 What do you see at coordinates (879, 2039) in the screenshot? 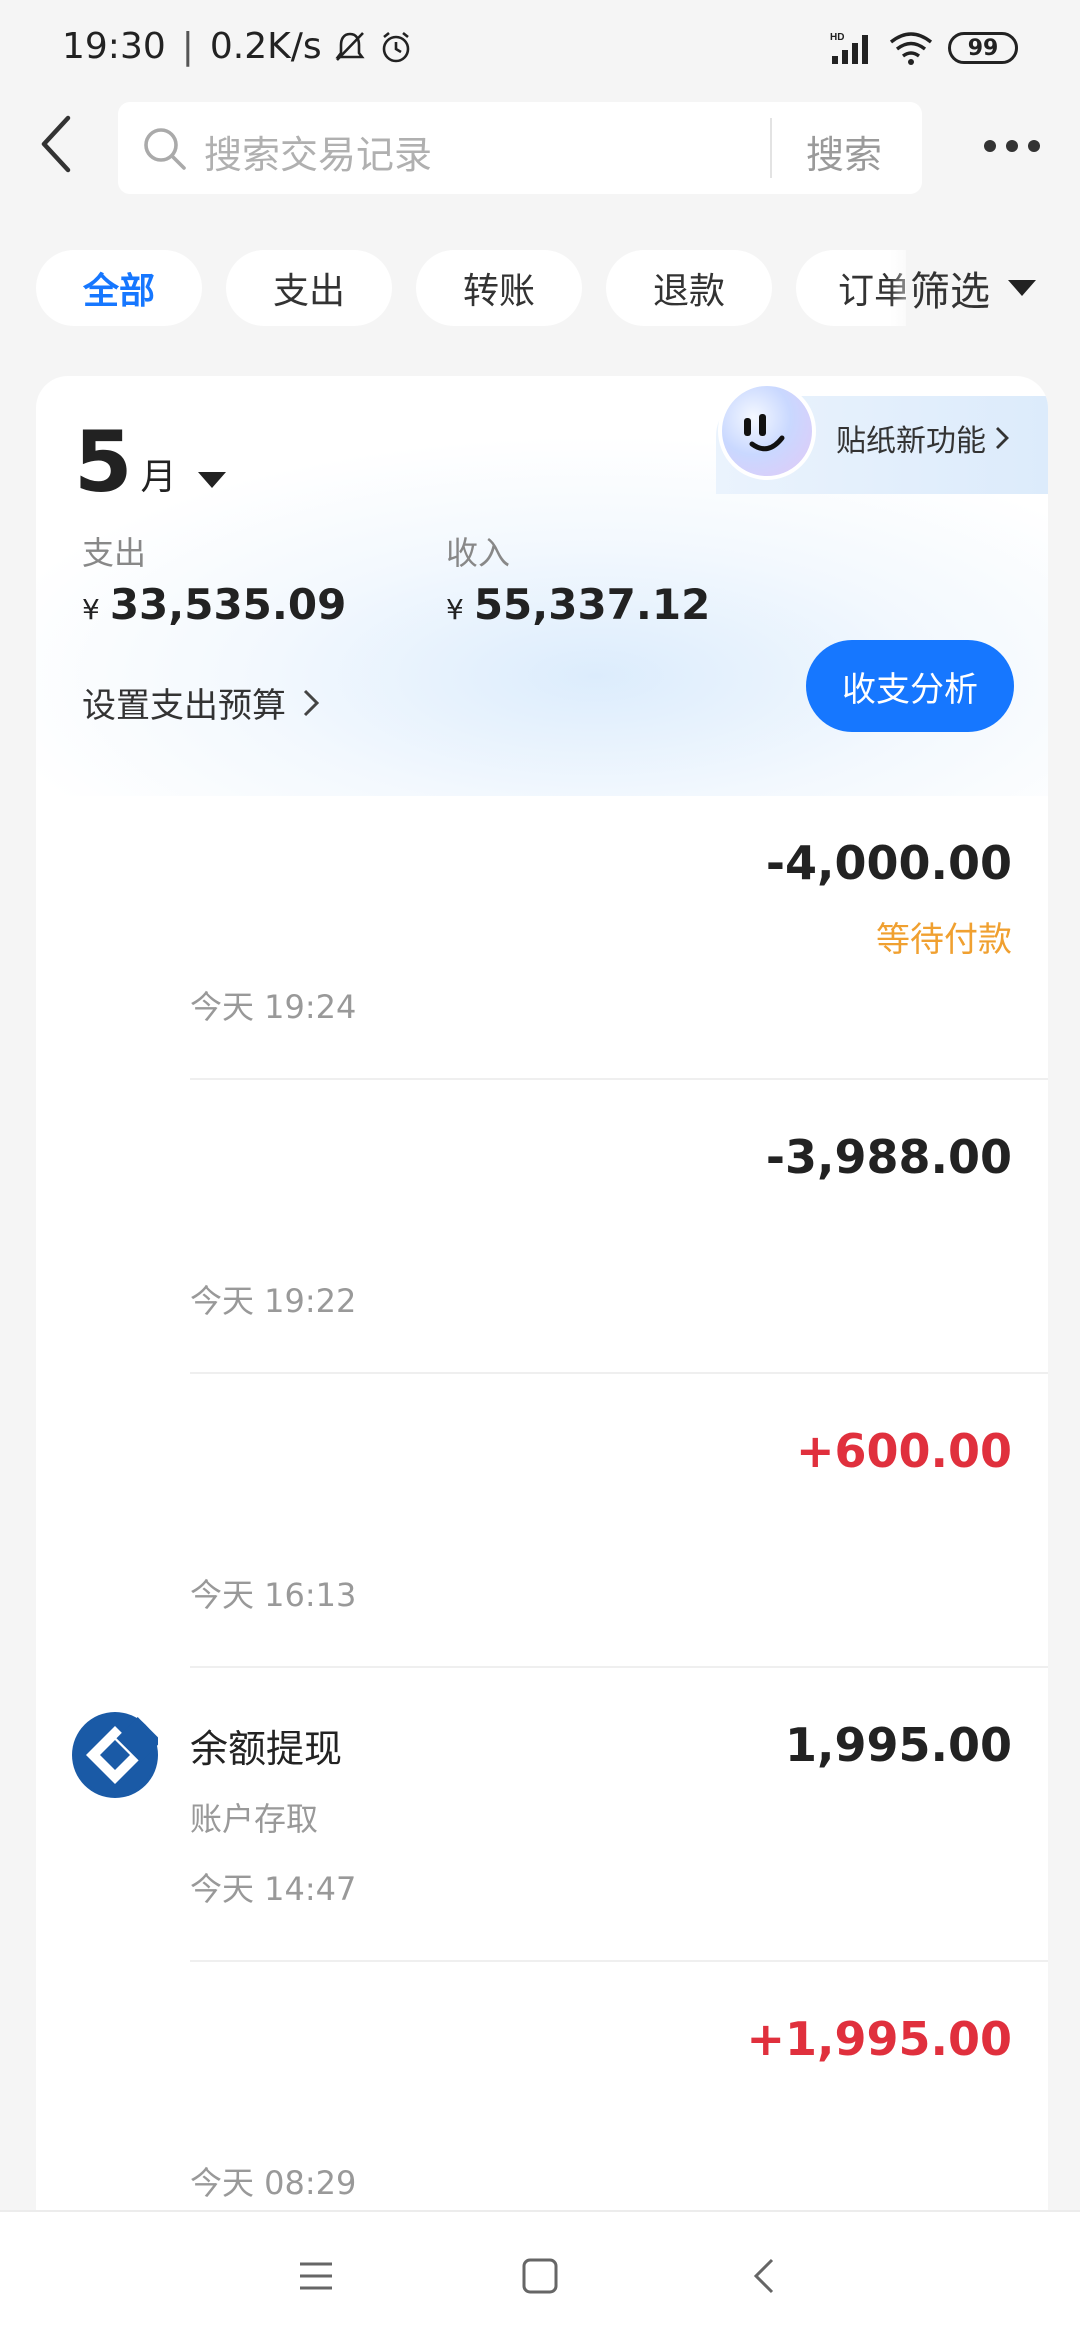
I see `transaction-amount: +1,995.00` at bounding box center [879, 2039].